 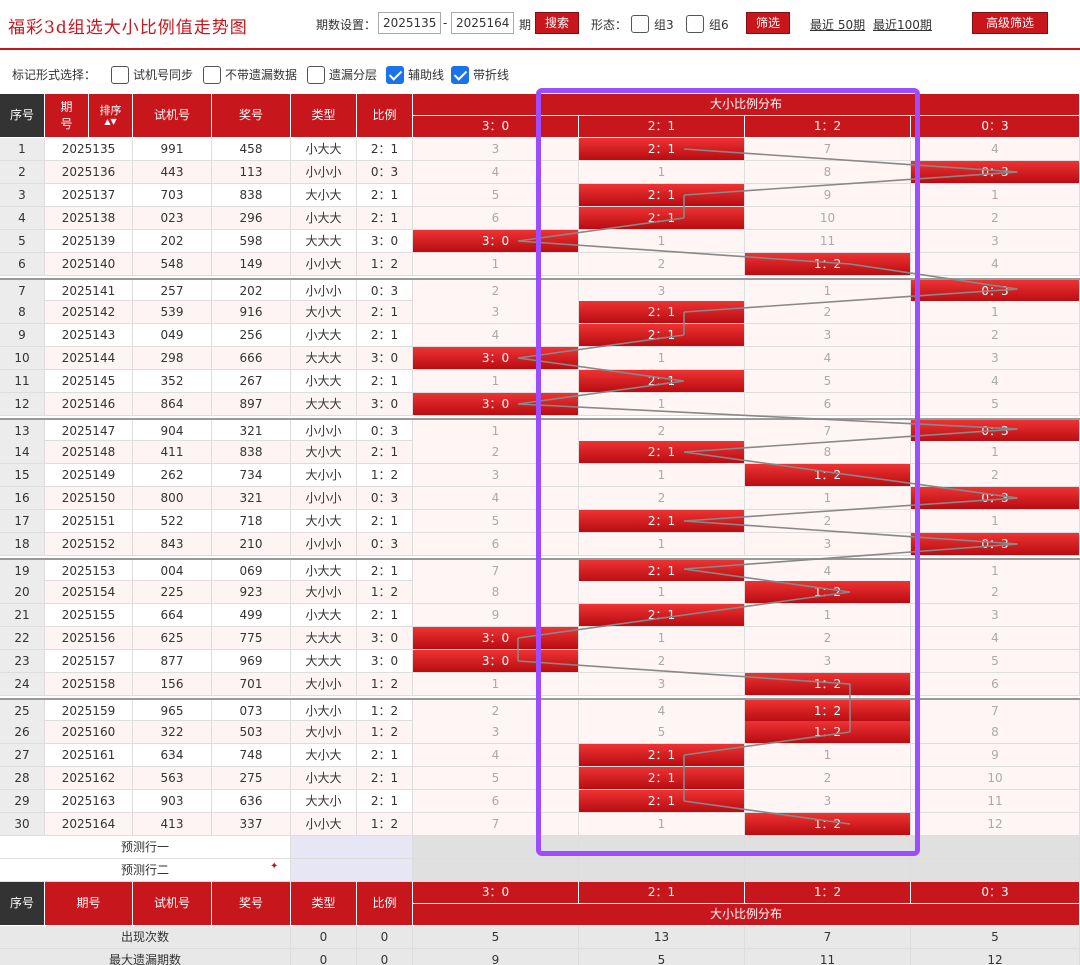 What do you see at coordinates (251, 381) in the screenshot?
I see `row-prize: 267` at bounding box center [251, 381].